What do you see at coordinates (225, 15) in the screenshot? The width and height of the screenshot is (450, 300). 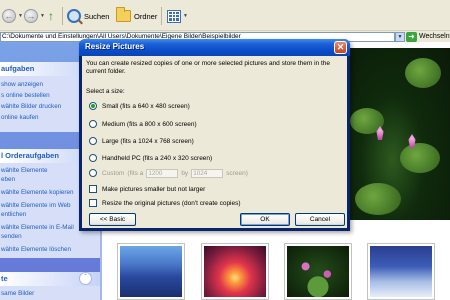 I see `explorer-toolbar: ← ▼ → ▼ ↑ Suchen Ordner ▼` at bounding box center [225, 15].